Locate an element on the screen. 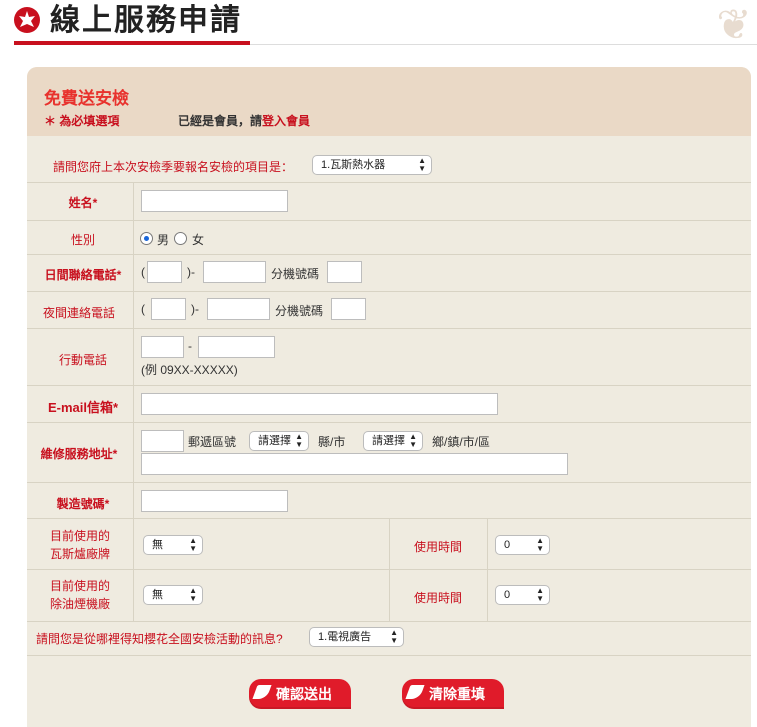 This screenshot has height=727, width=757. item-select-value: 1.瓦斯熱水器 is located at coordinates (353, 165).